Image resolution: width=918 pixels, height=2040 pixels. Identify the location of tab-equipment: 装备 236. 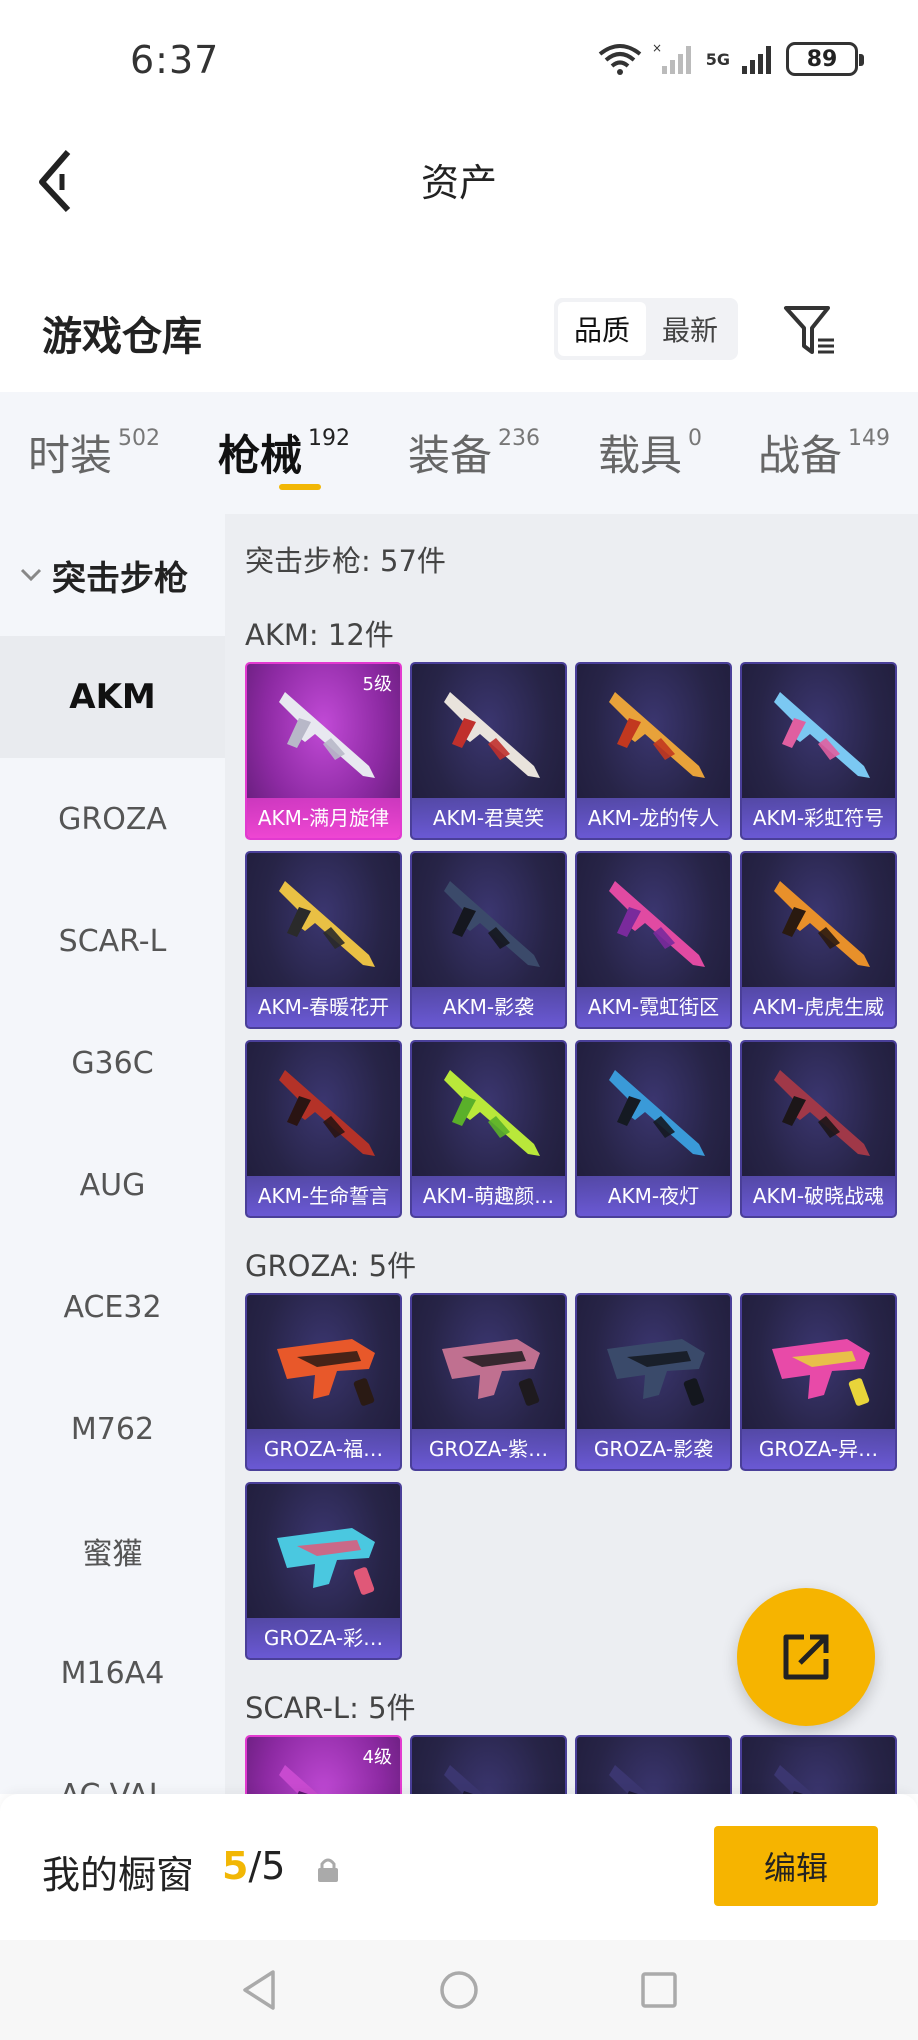
(503, 453).